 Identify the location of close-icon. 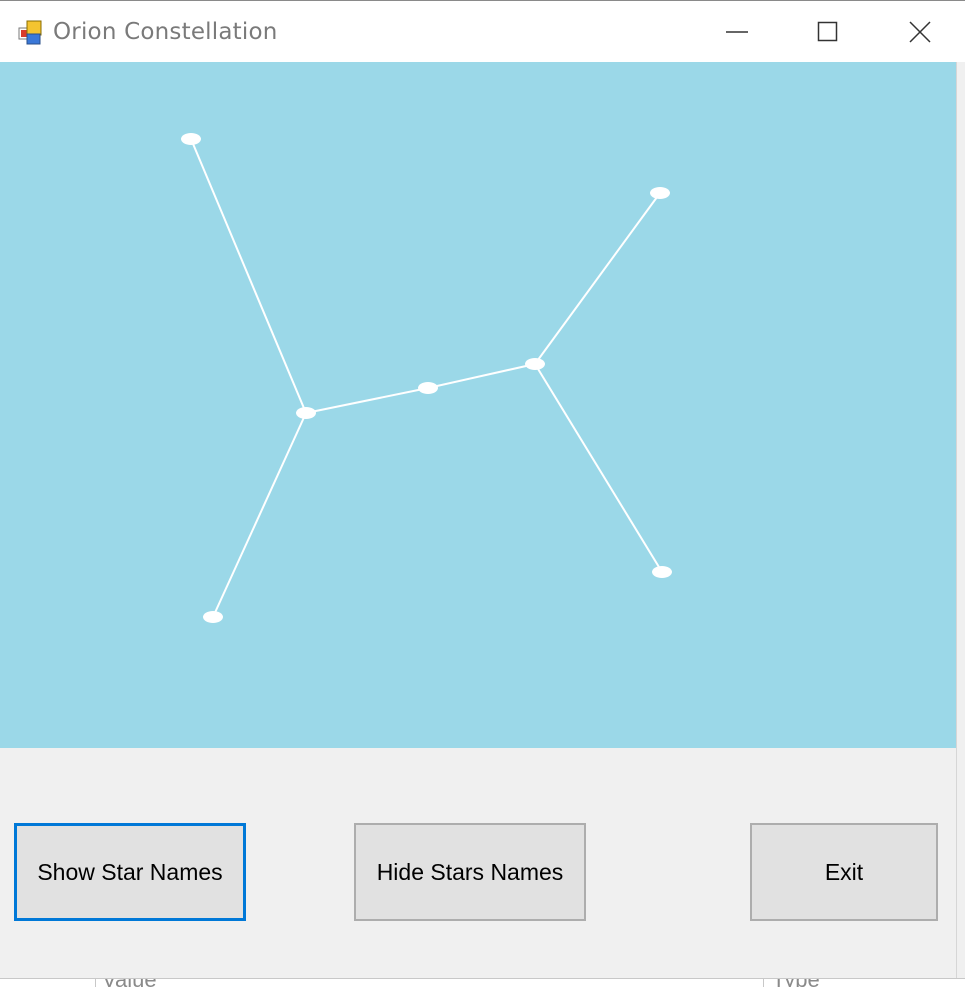
(920, 32).